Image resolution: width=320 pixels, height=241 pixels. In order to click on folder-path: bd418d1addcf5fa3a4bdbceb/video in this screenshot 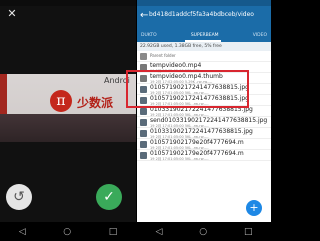, I will do `click(201, 14)`.